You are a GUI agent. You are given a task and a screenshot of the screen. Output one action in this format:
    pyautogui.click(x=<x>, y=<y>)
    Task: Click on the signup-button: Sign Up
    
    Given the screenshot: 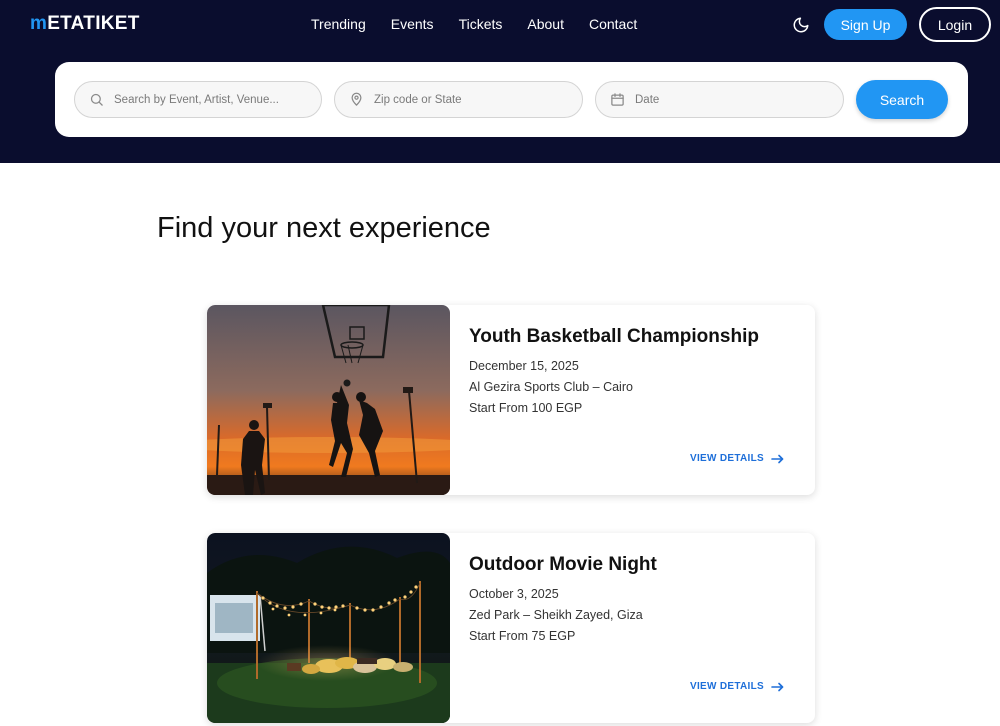 What is the action you would take?
    pyautogui.click(x=865, y=24)
    